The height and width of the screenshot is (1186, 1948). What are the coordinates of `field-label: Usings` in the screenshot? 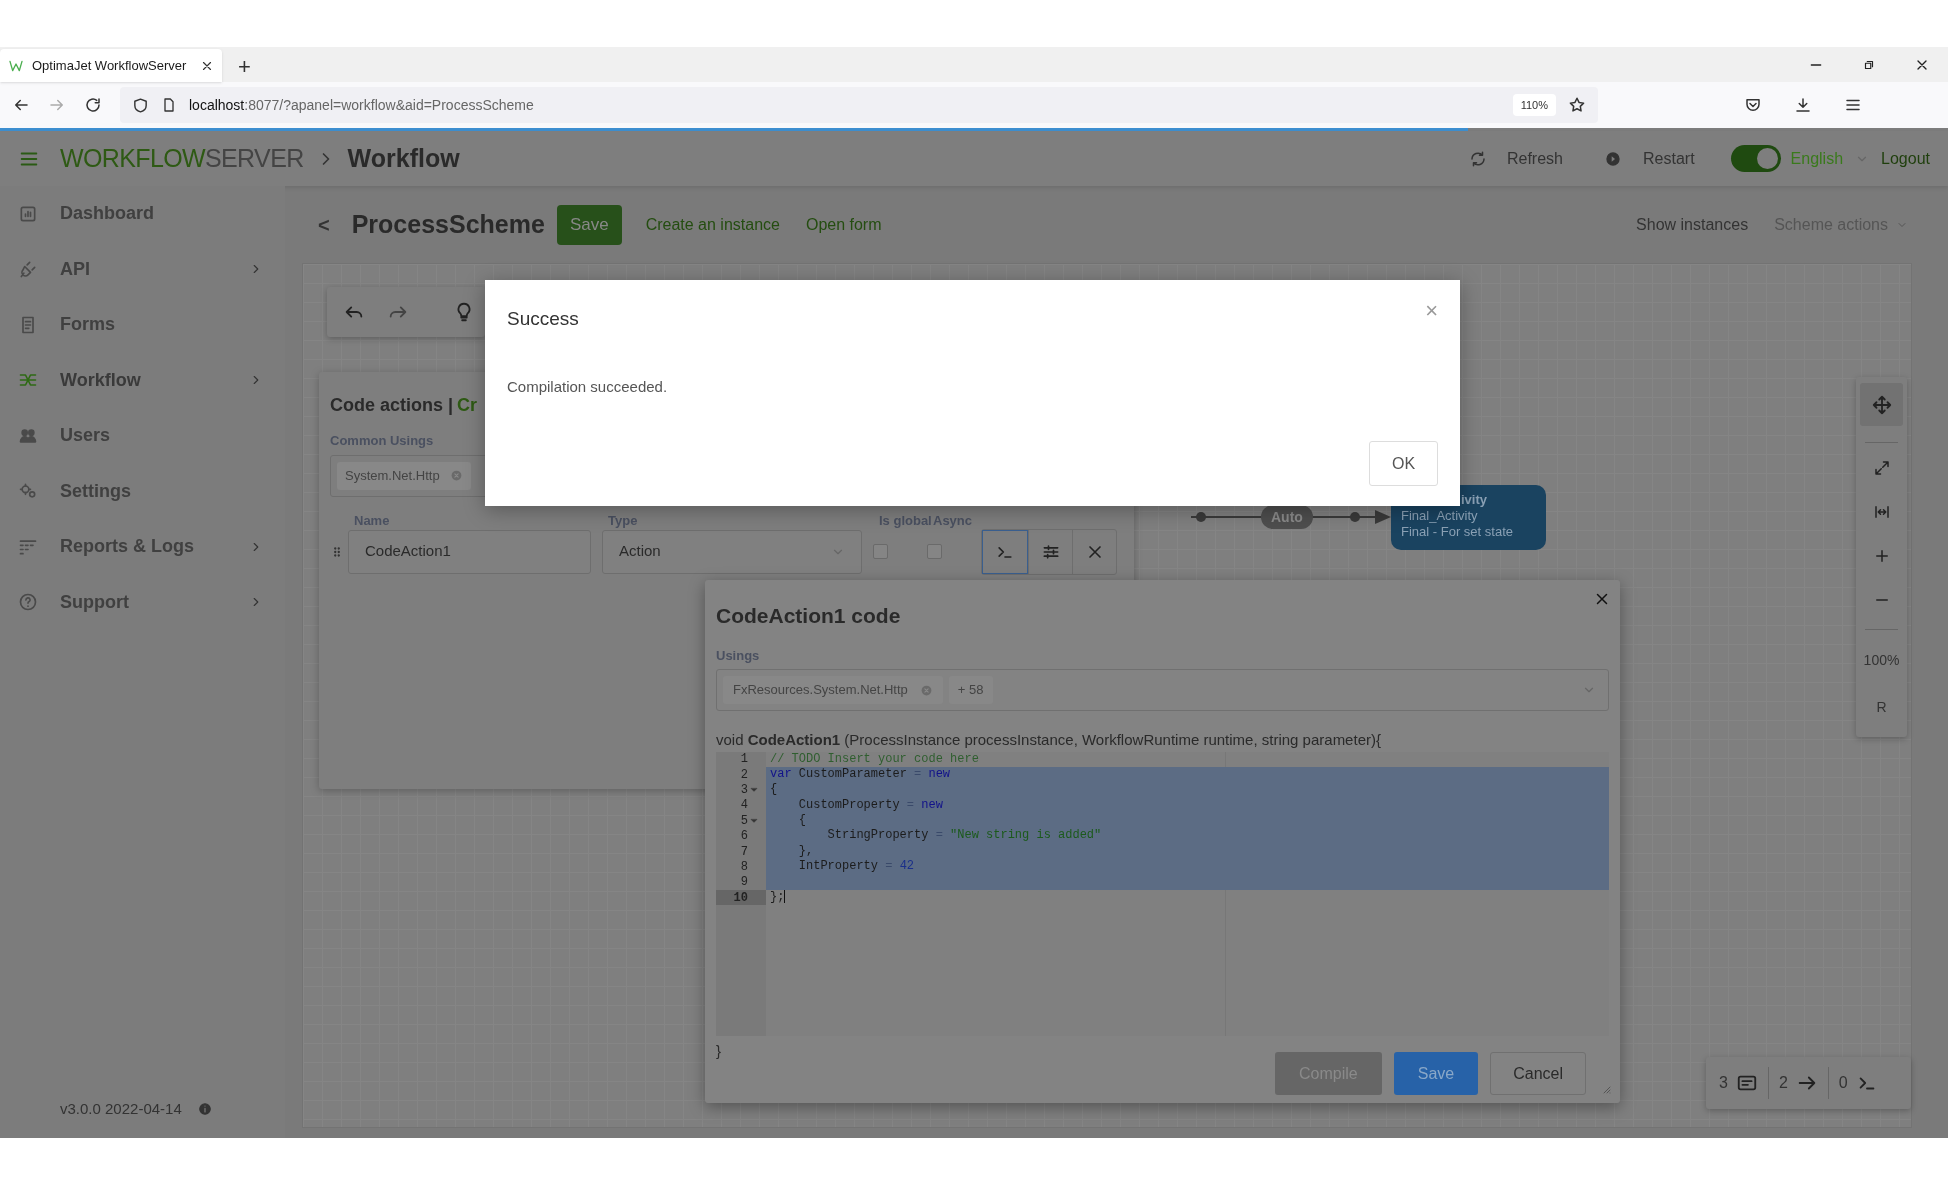 It's located at (738, 655).